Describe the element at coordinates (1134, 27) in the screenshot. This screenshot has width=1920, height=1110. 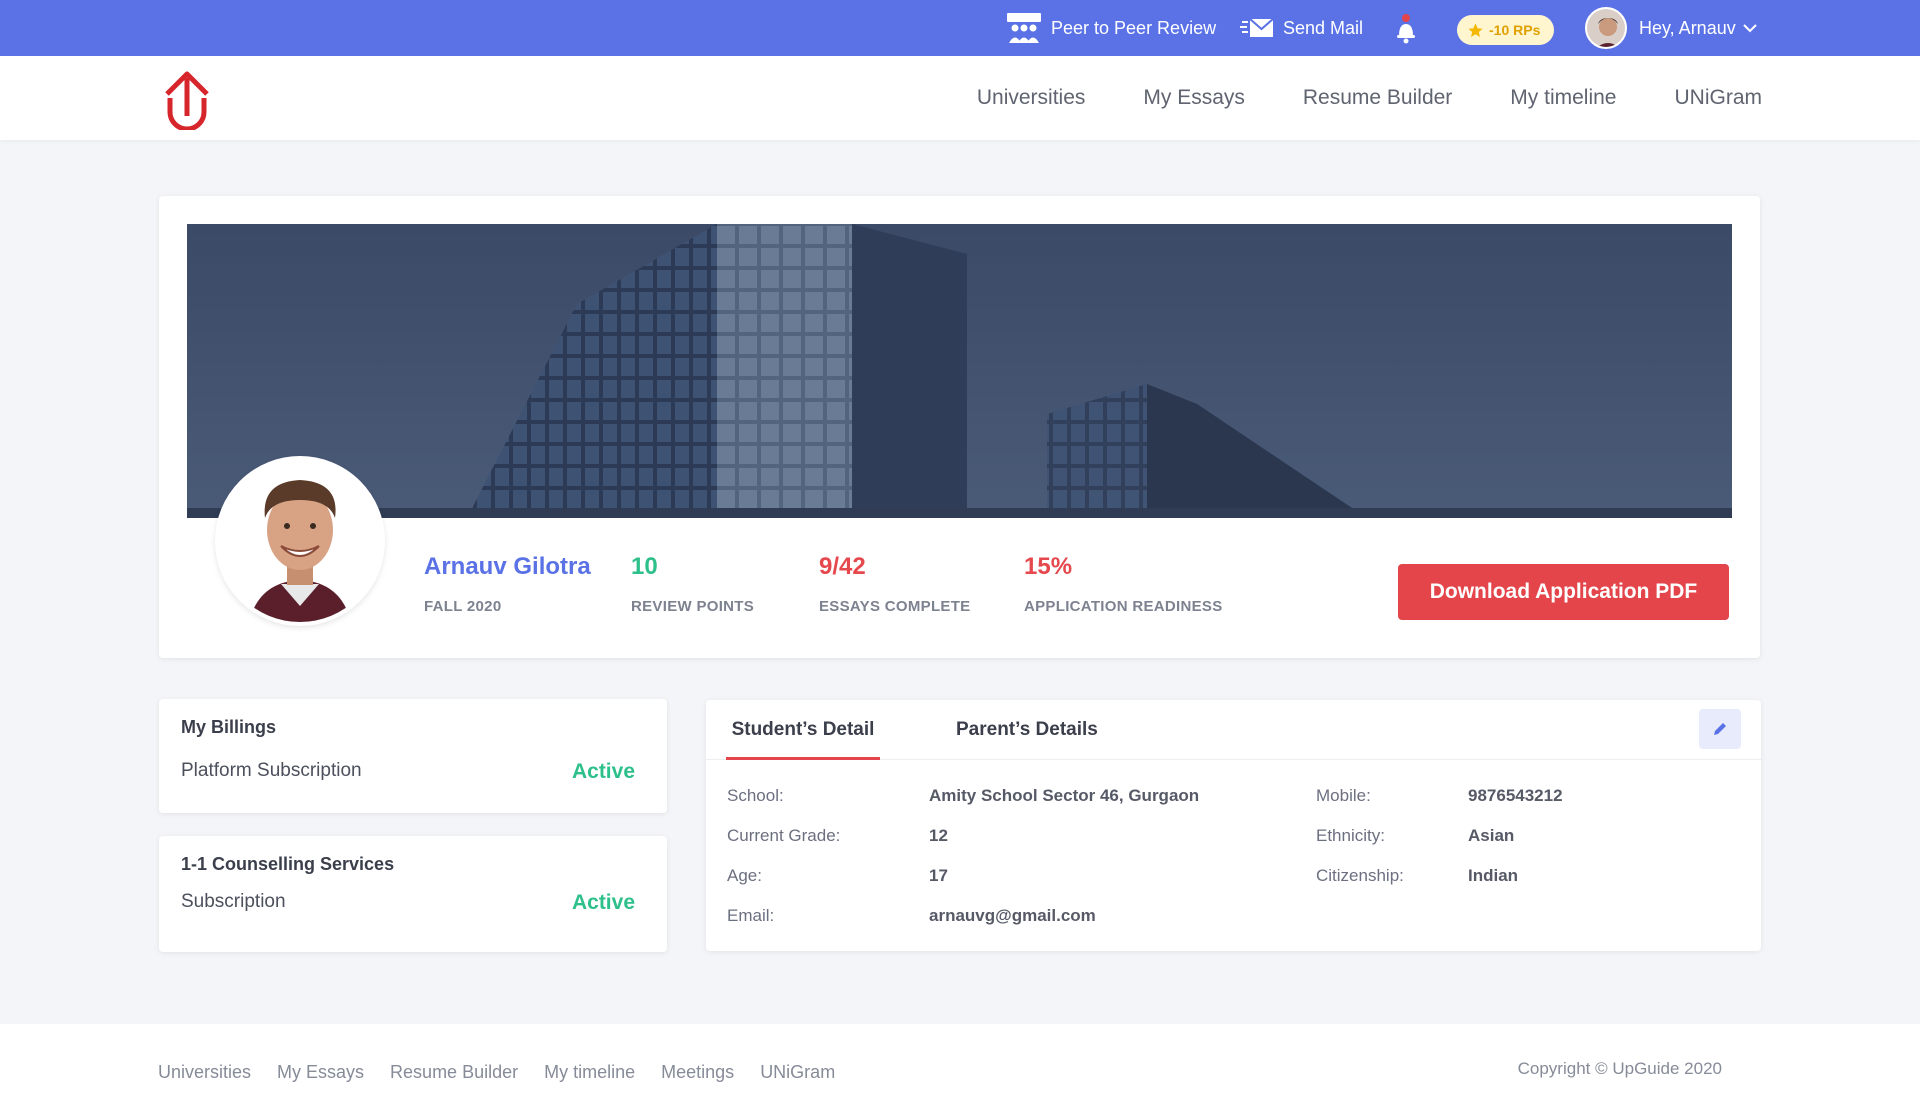
I see `peer-review-label: Peer to Peer Review` at that location.